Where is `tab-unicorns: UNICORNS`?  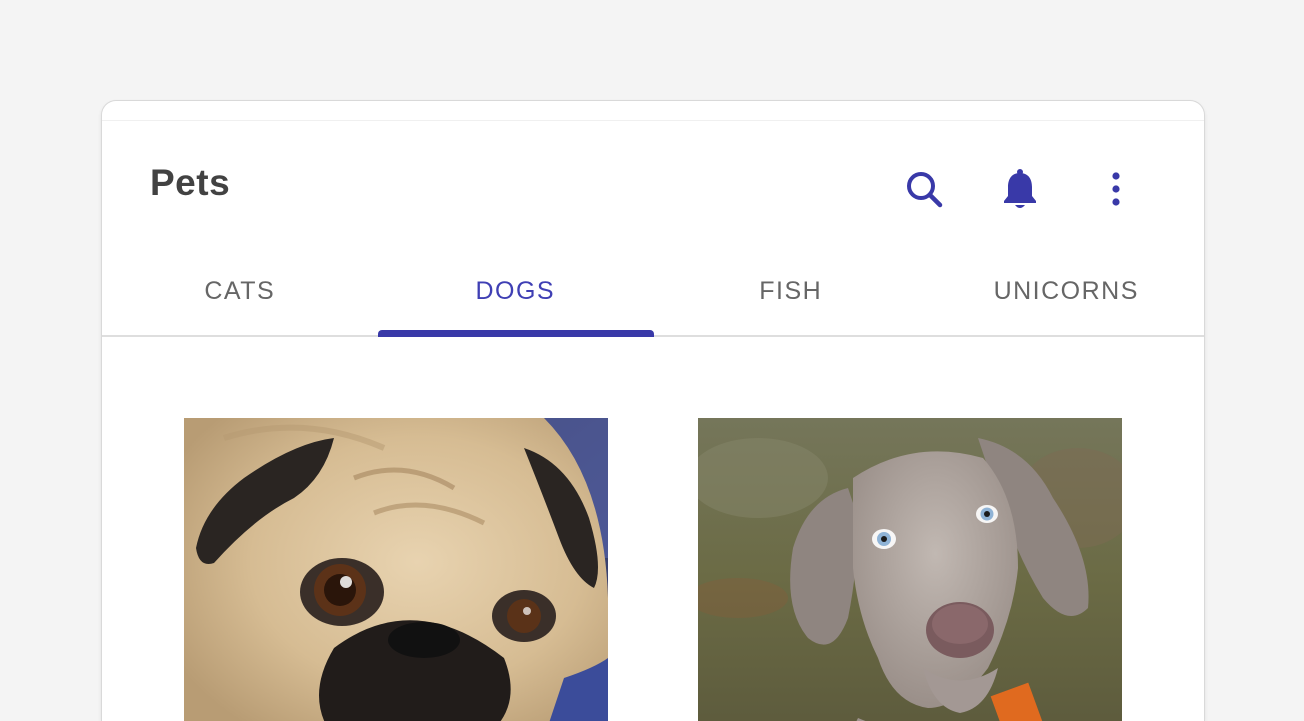 tab-unicorns: UNICORNS is located at coordinates (1067, 293).